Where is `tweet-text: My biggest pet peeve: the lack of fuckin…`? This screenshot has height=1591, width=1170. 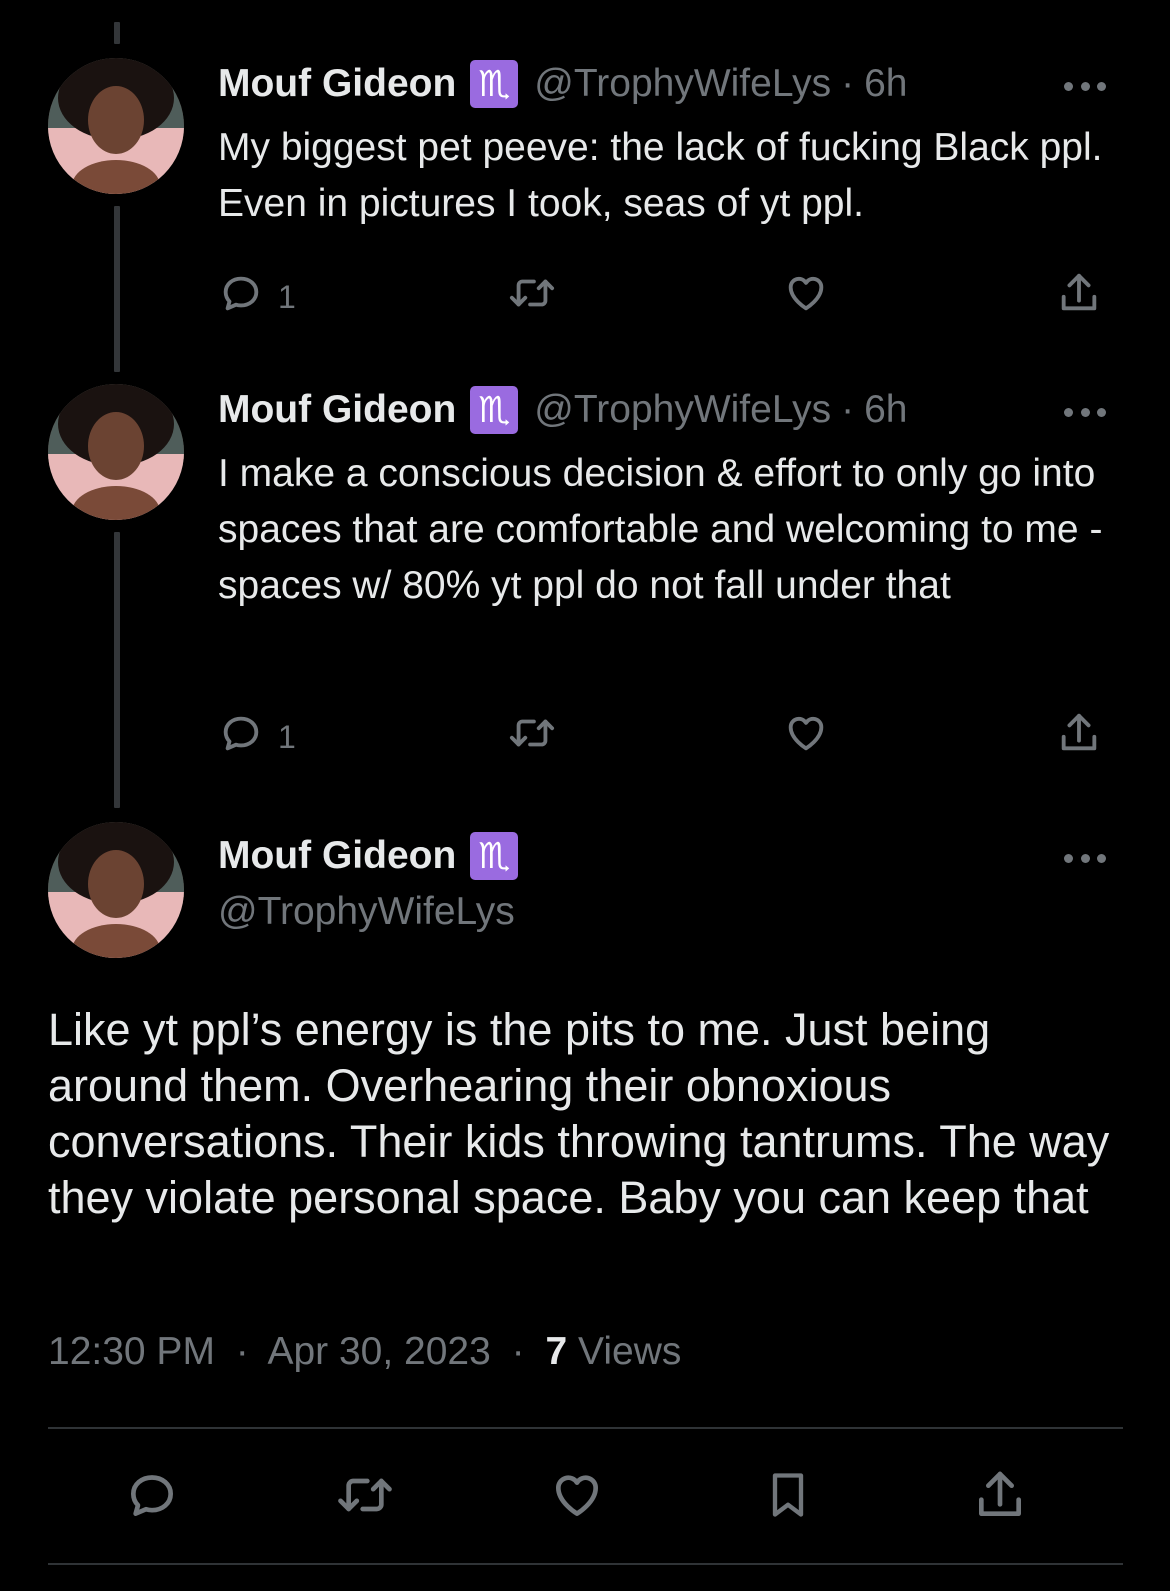 tweet-text: My biggest pet peeve: the lack of fuckin… is located at coordinates (660, 175).